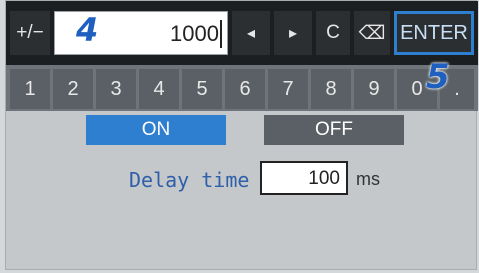 The height and width of the screenshot is (273, 479). I want to click on delay-time-input: 100, so click(304, 178).